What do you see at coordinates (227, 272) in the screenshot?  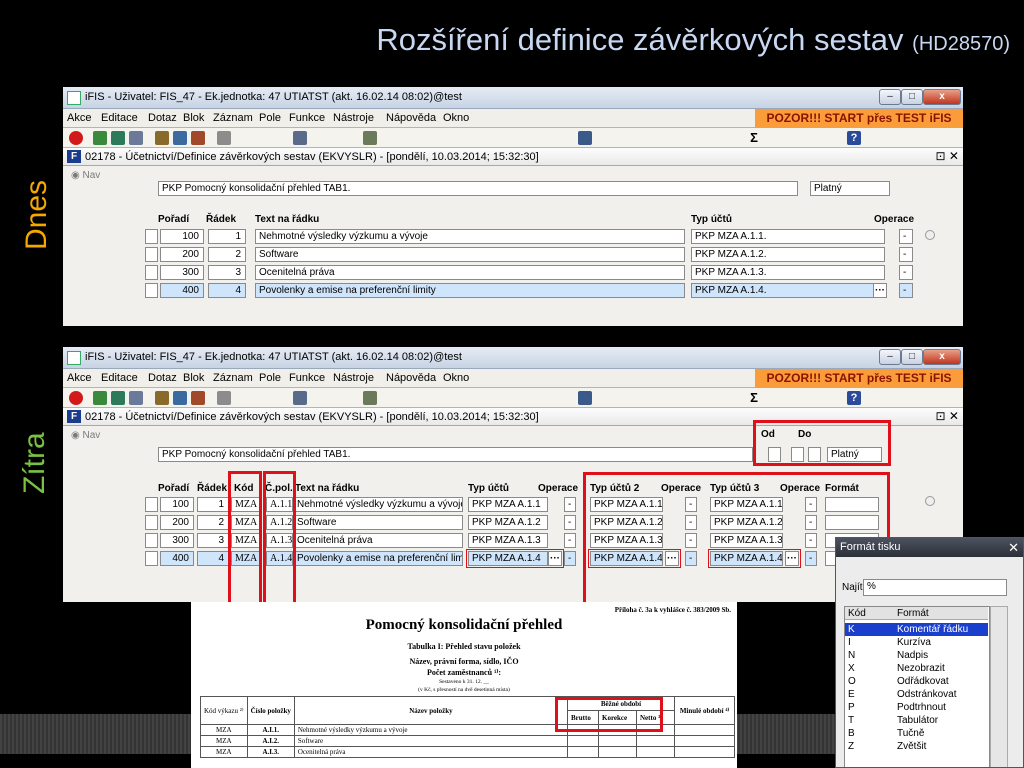 I see `radek-field: 3` at bounding box center [227, 272].